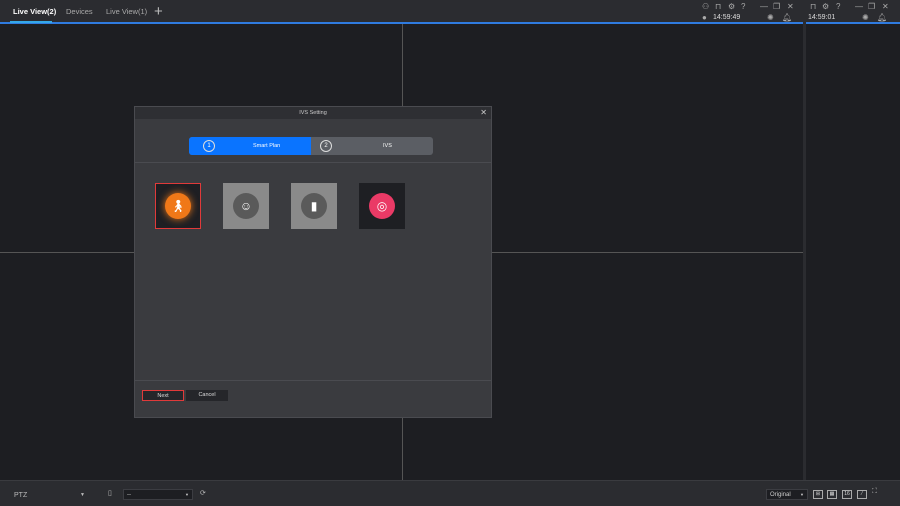 The width and height of the screenshot is (900, 506). Describe the element at coordinates (326, 146) in the screenshot. I see `step-number: 2` at that location.